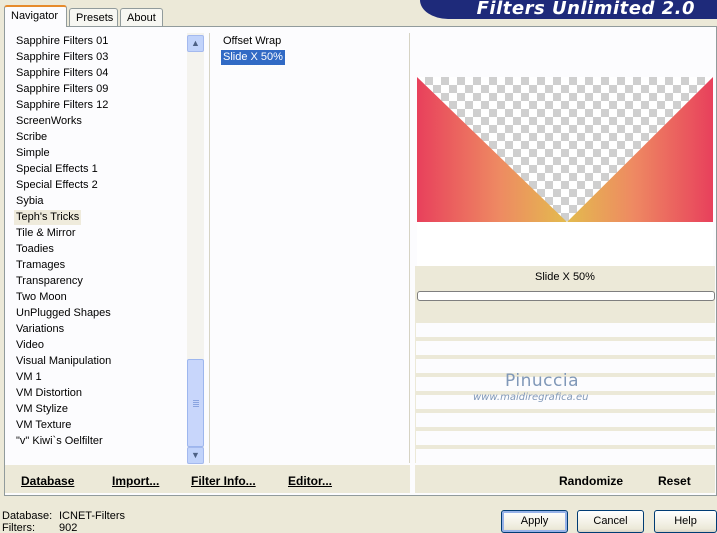 The width and height of the screenshot is (717, 533). Describe the element at coordinates (59, 441) in the screenshot. I see `category-item: "v" Kiwi`s Oelfilter` at that location.